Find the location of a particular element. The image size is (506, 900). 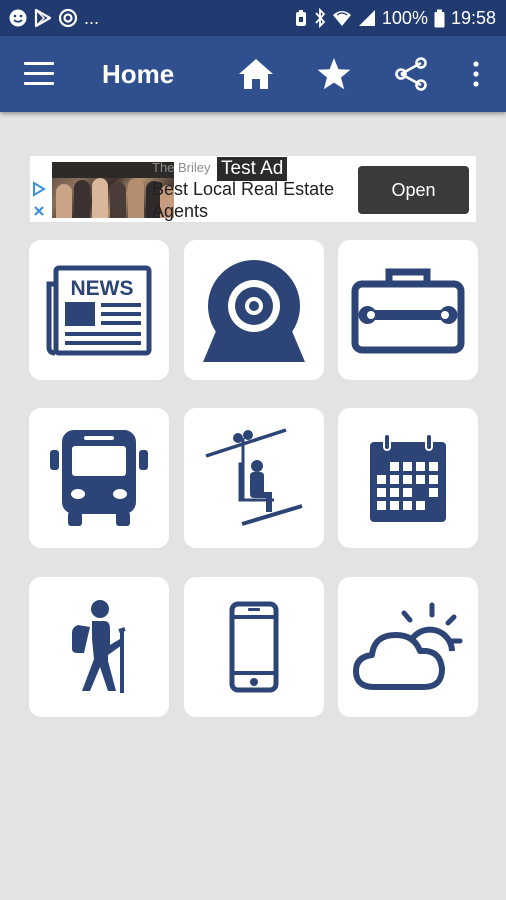

face-icon is located at coordinates (18, 18).